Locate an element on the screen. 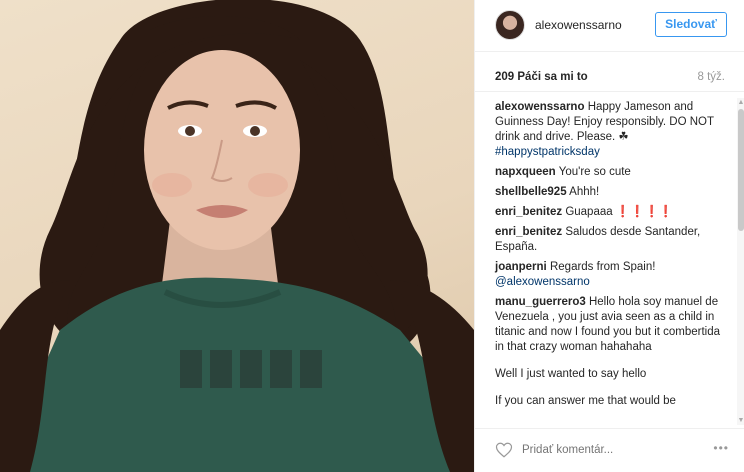 Image resolution: width=744 pixels, height=472 pixels. hashtag-link: #happystpatricksday is located at coordinates (547, 152).